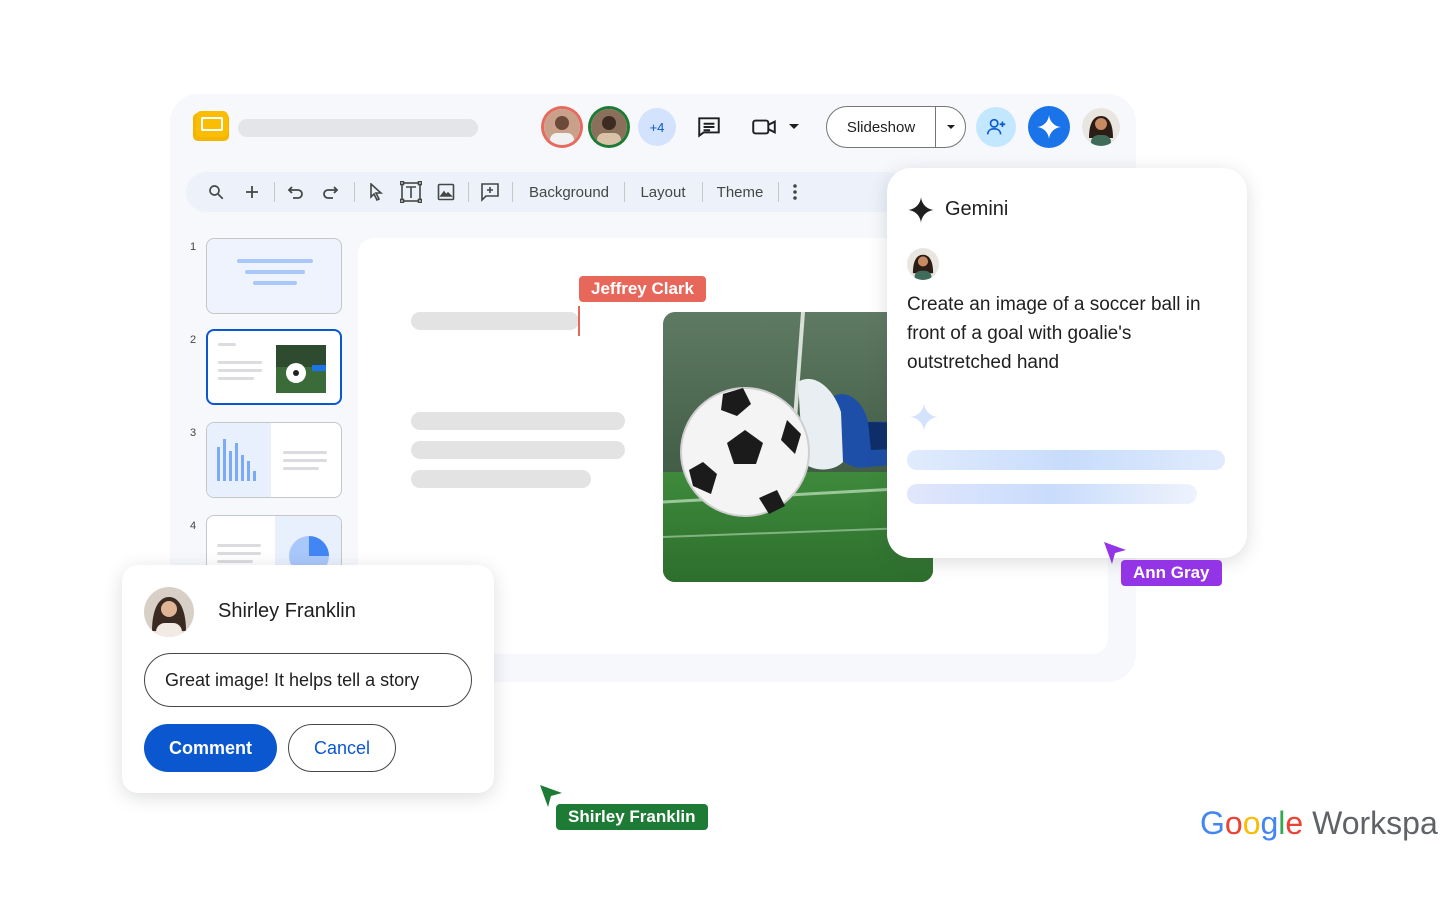 This screenshot has width=1440, height=900. Describe the element at coordinates (193, 433) in the screenshot. I see `slide-number: 3` at that location.